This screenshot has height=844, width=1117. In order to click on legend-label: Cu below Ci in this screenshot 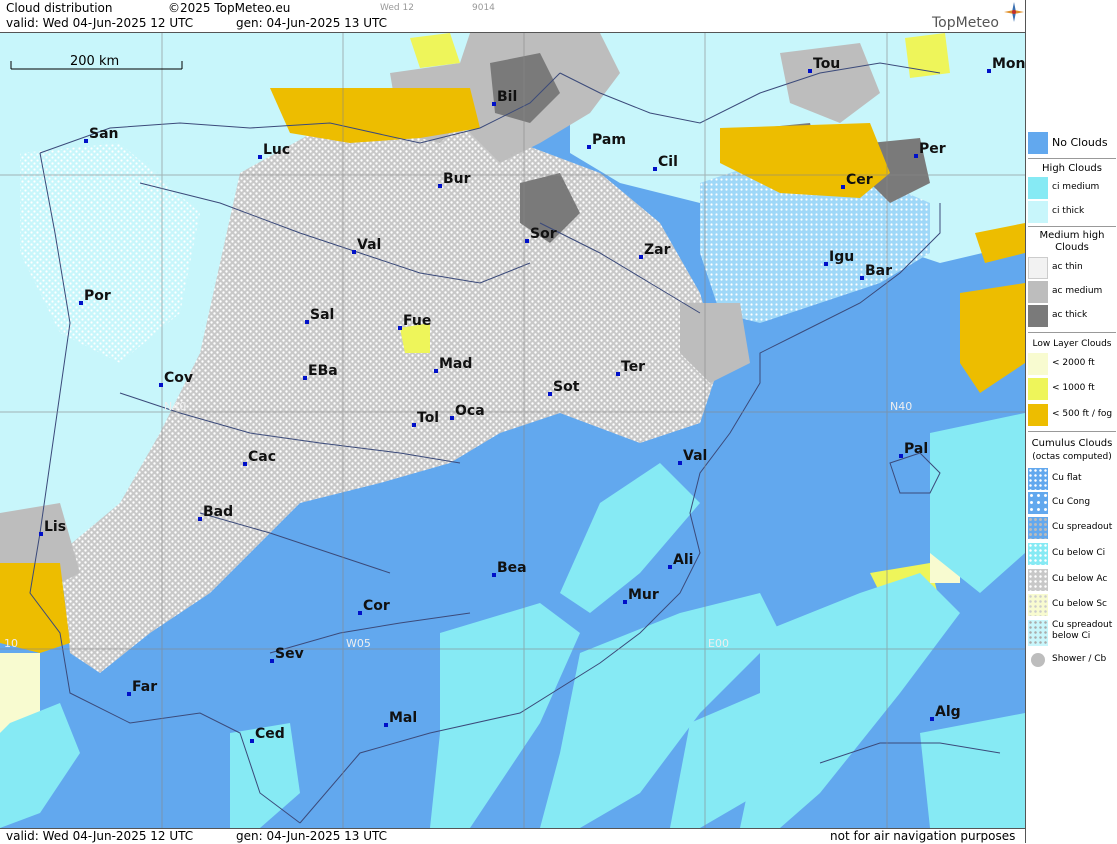, I will do `click(1079, 553)`.